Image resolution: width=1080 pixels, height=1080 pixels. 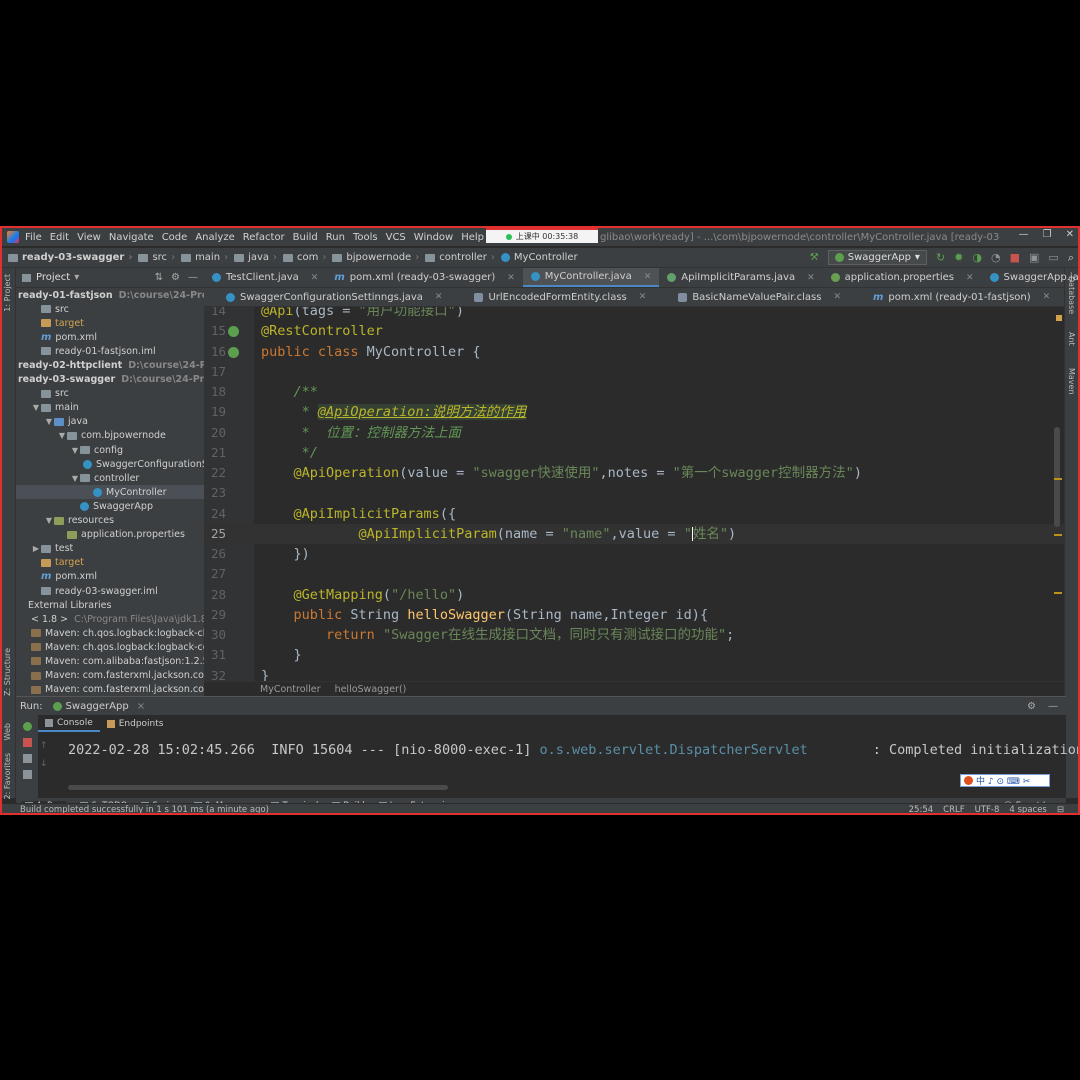 I want to click on breadcrumb-item: main ›, so click(x=201, y=257).